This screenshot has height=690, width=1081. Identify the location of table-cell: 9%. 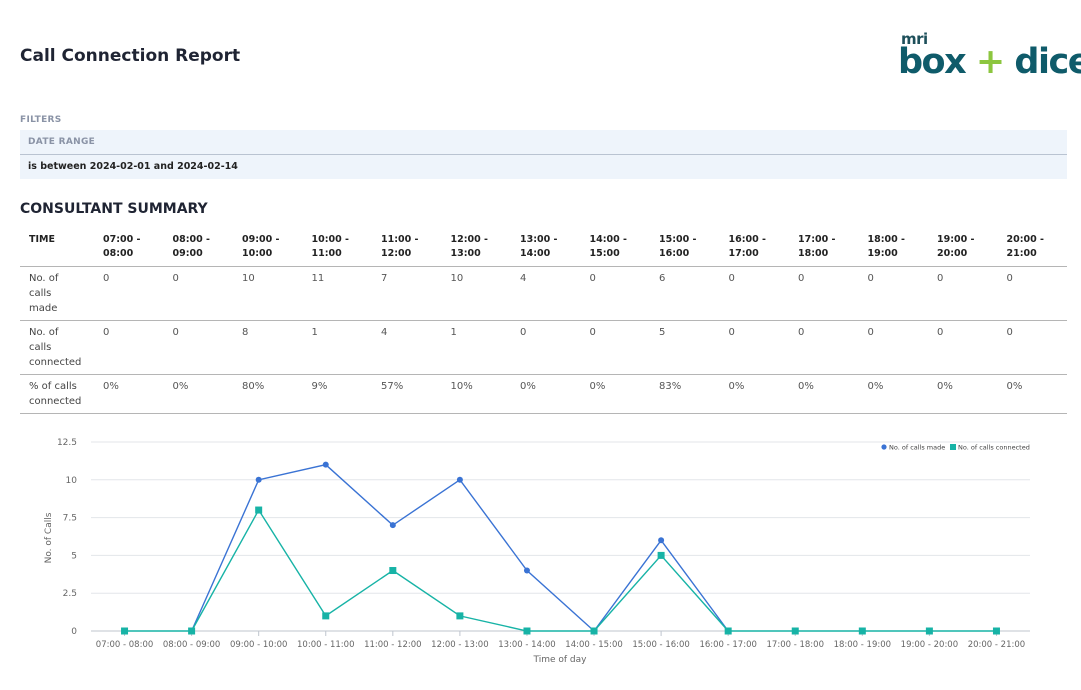
(337, 394).